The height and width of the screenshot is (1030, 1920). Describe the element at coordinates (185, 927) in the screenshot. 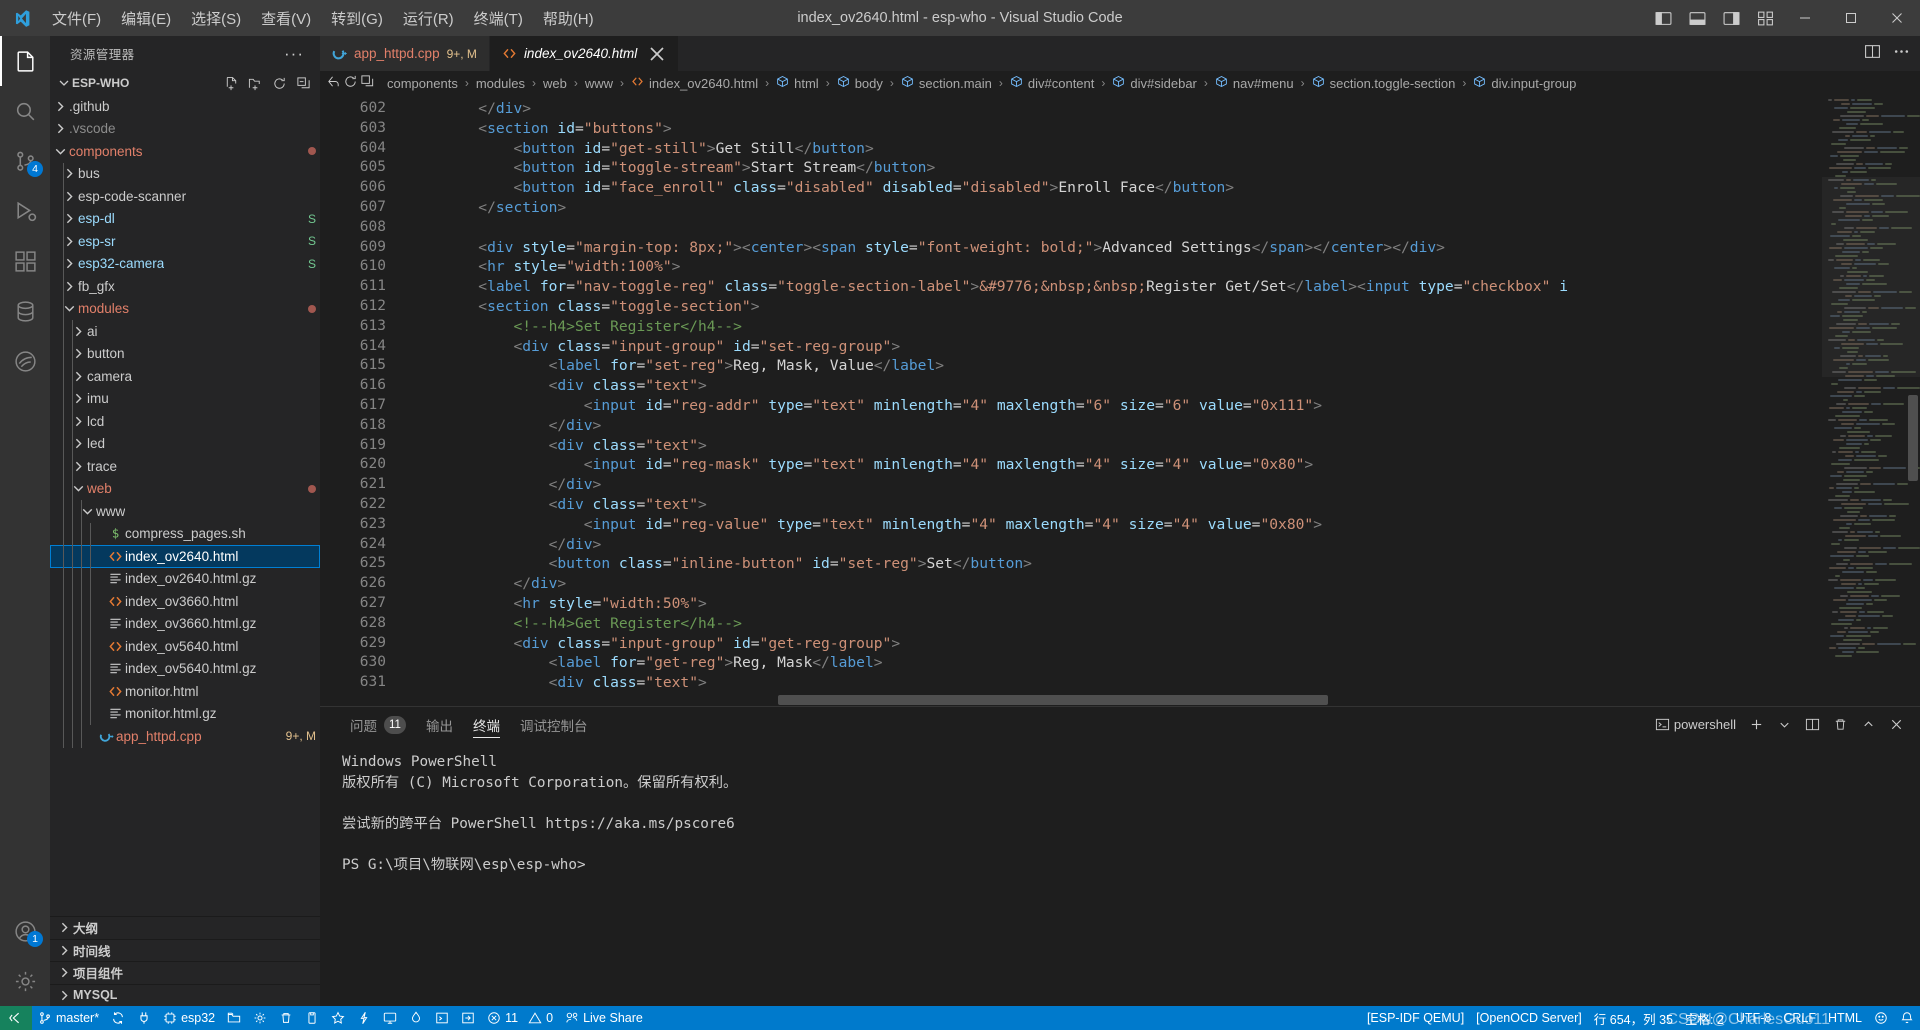

I see `sidebar-section-大纲: 大纲` at that location.